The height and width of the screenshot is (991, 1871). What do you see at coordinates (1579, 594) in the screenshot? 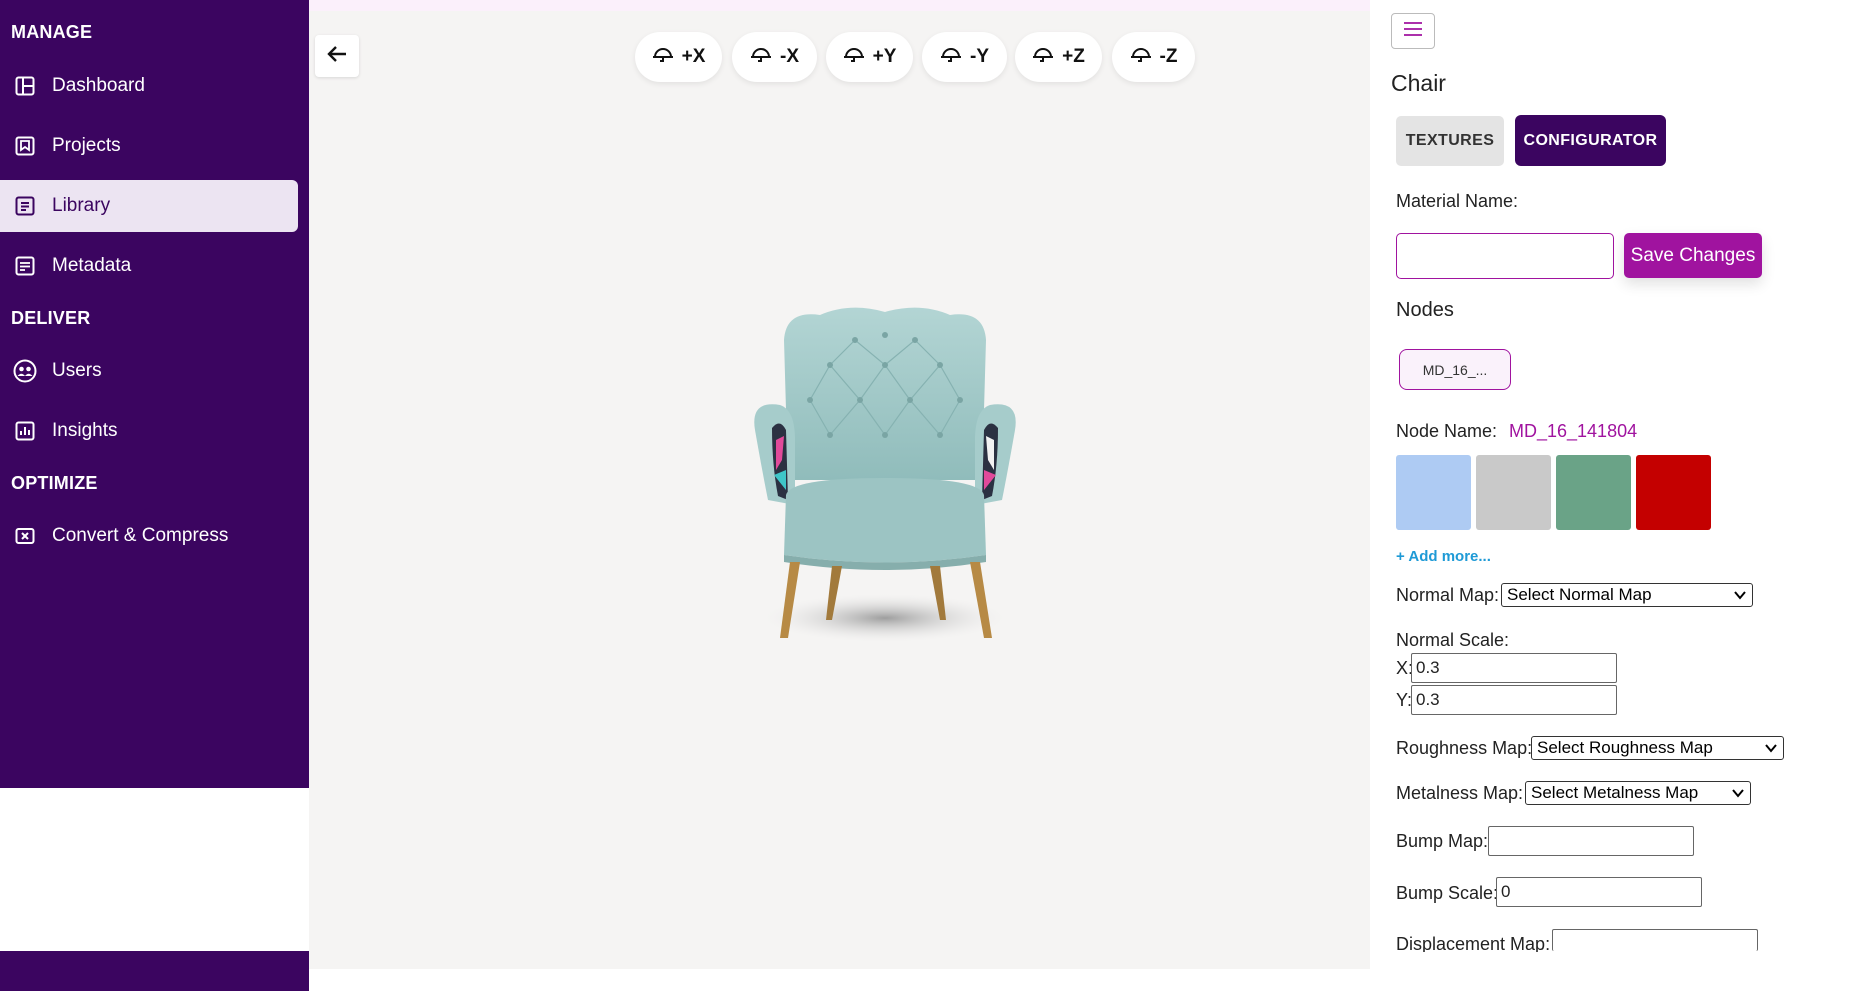
I see `normal-map-value: Select Normal Map` at bounding box center [1579, 594].